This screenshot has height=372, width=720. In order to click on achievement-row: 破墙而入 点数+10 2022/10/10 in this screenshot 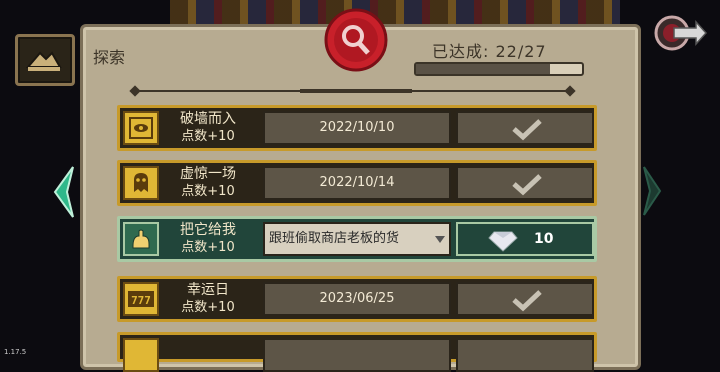, I will do `click(357, 128)`.